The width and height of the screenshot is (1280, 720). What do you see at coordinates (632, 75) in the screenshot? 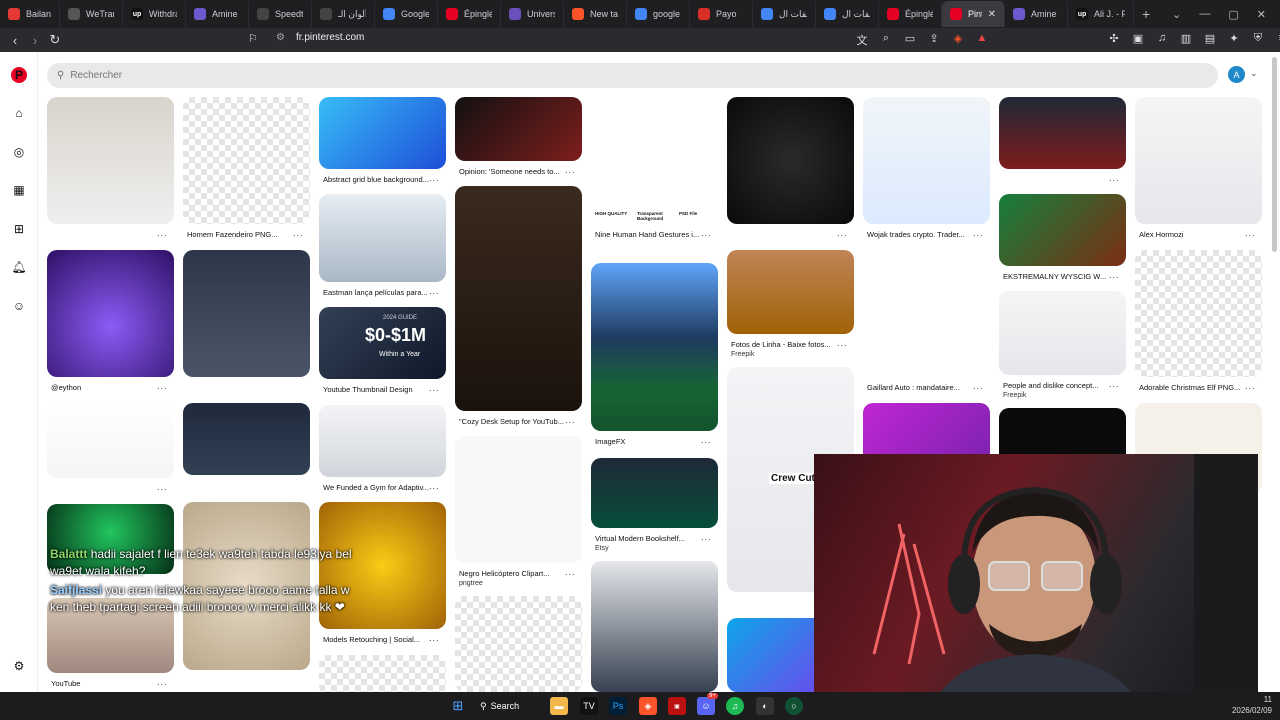
I see `search-bar: ⚲ Rechercher` at bounding box center [632, 75].